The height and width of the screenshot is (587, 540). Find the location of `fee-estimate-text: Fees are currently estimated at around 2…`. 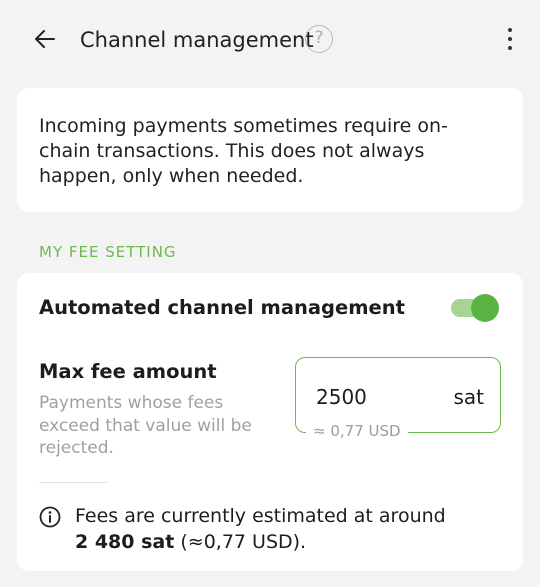

fee-estimate-text: Fees are currently estimated at around 2… is located at coordinates (285, 529).